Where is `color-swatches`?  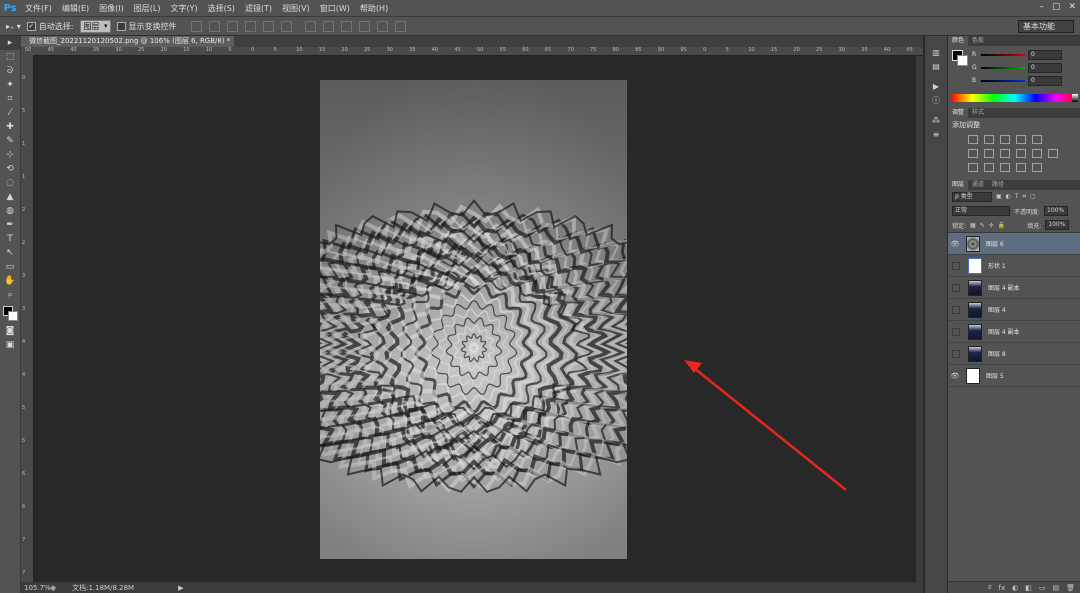
color-swatches is located at coordinates (10, 314).